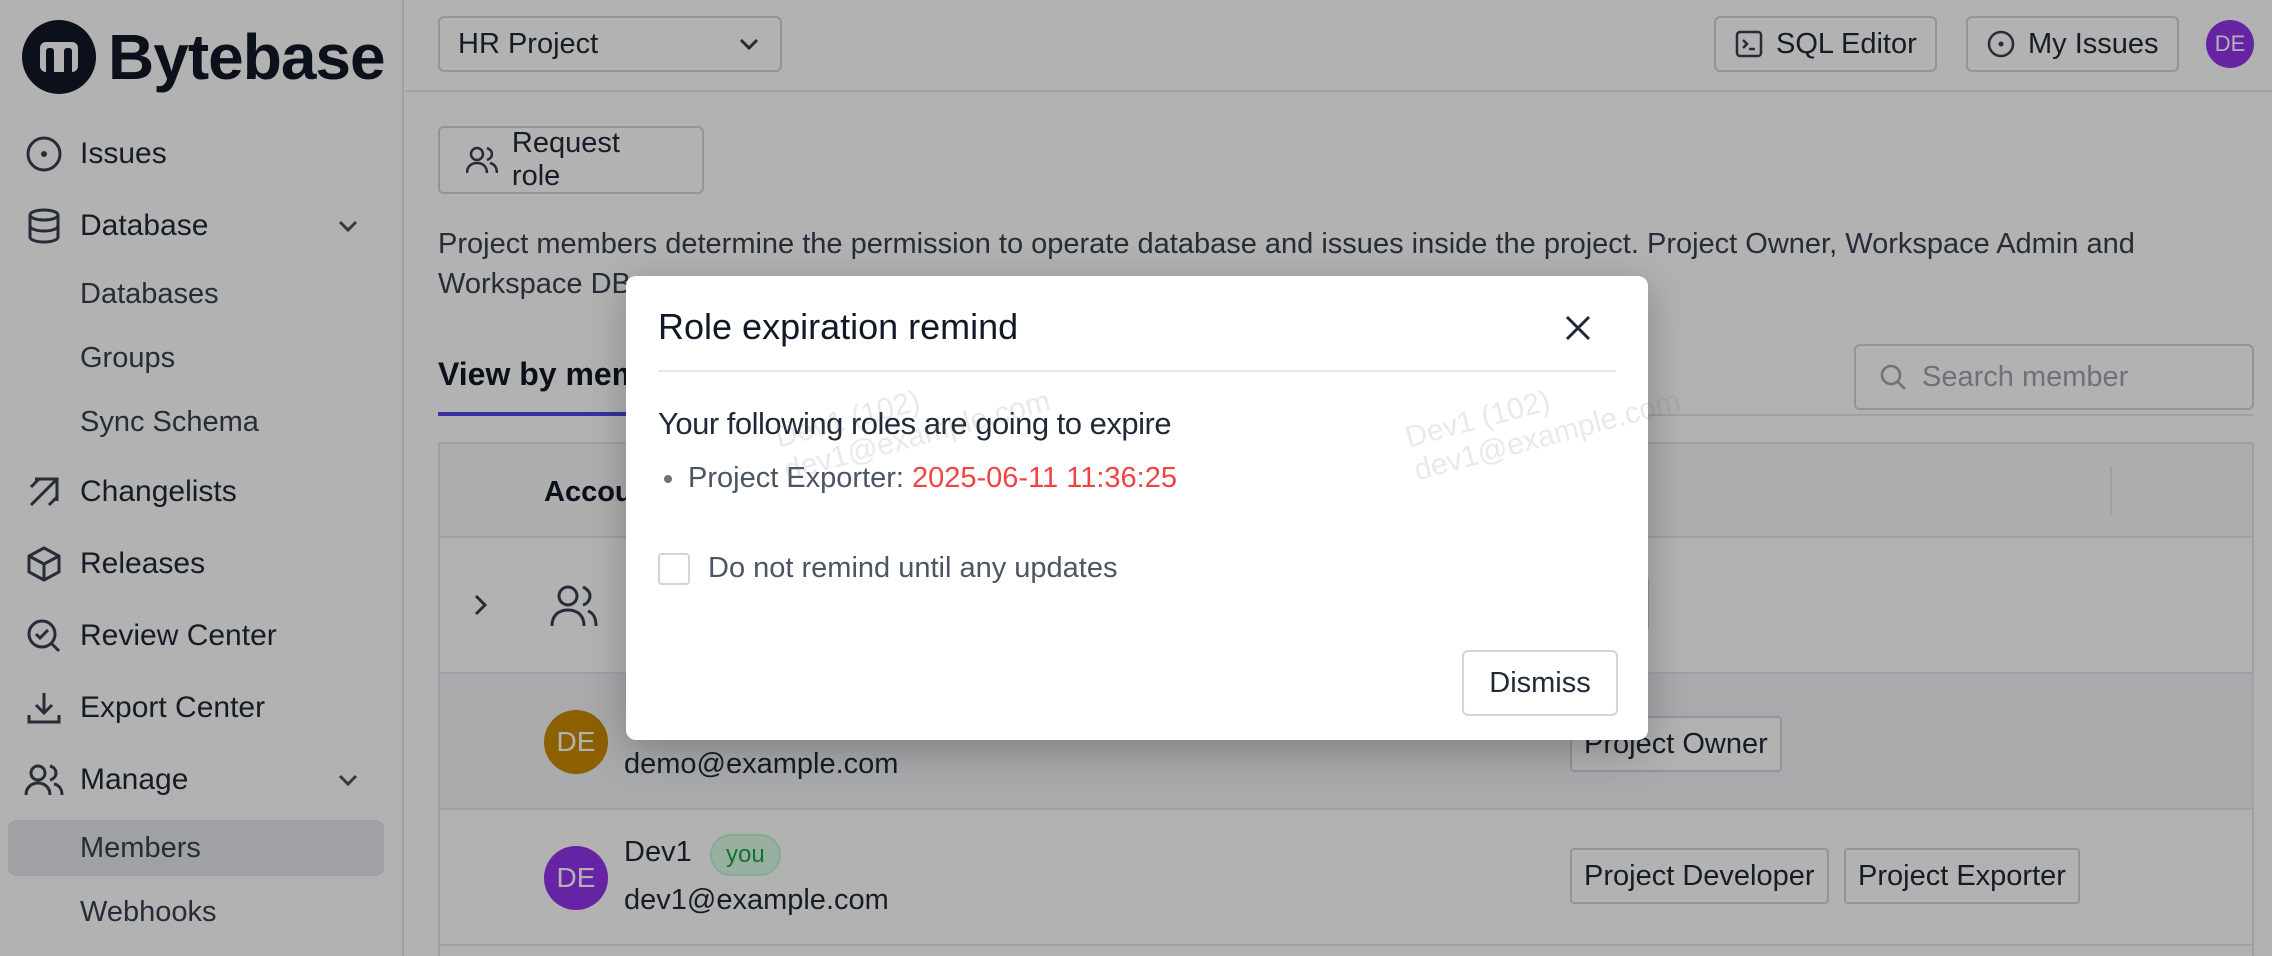 Image resolution: width=2272 pixels, height=956 pixels. I want to click on do-not-remind-checkbox-row: Do not remind until any updates, so click(887, 568).